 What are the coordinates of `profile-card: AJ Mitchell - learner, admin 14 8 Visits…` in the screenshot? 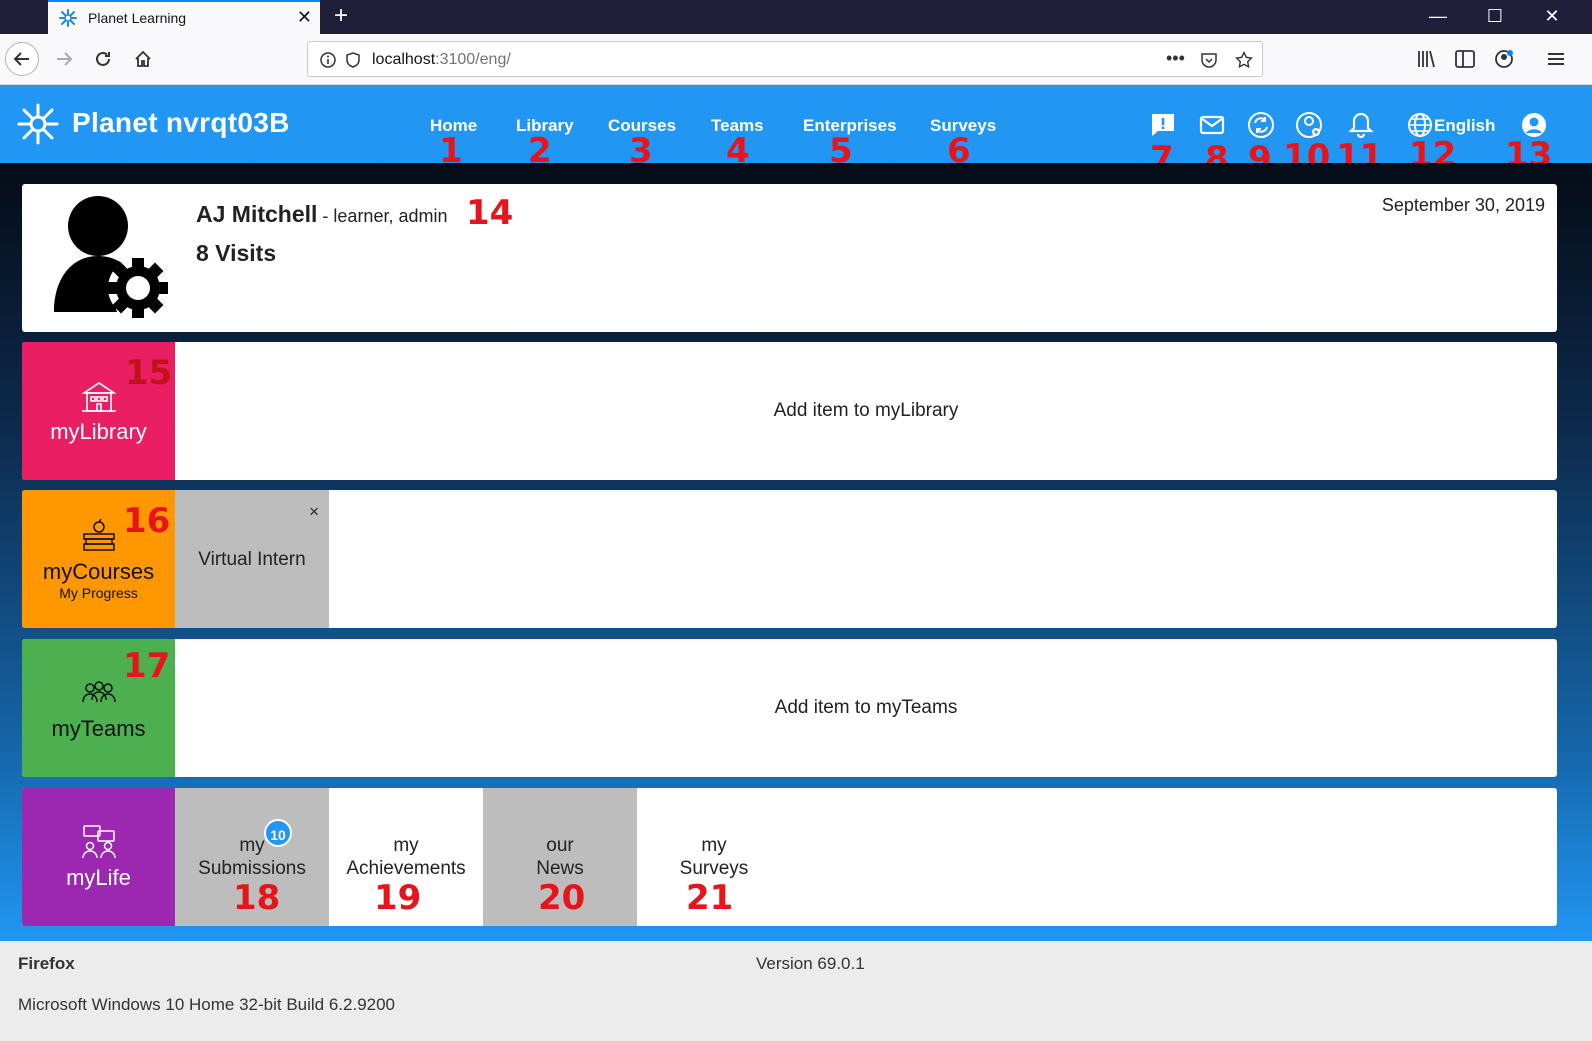 It's located at (789, 258).